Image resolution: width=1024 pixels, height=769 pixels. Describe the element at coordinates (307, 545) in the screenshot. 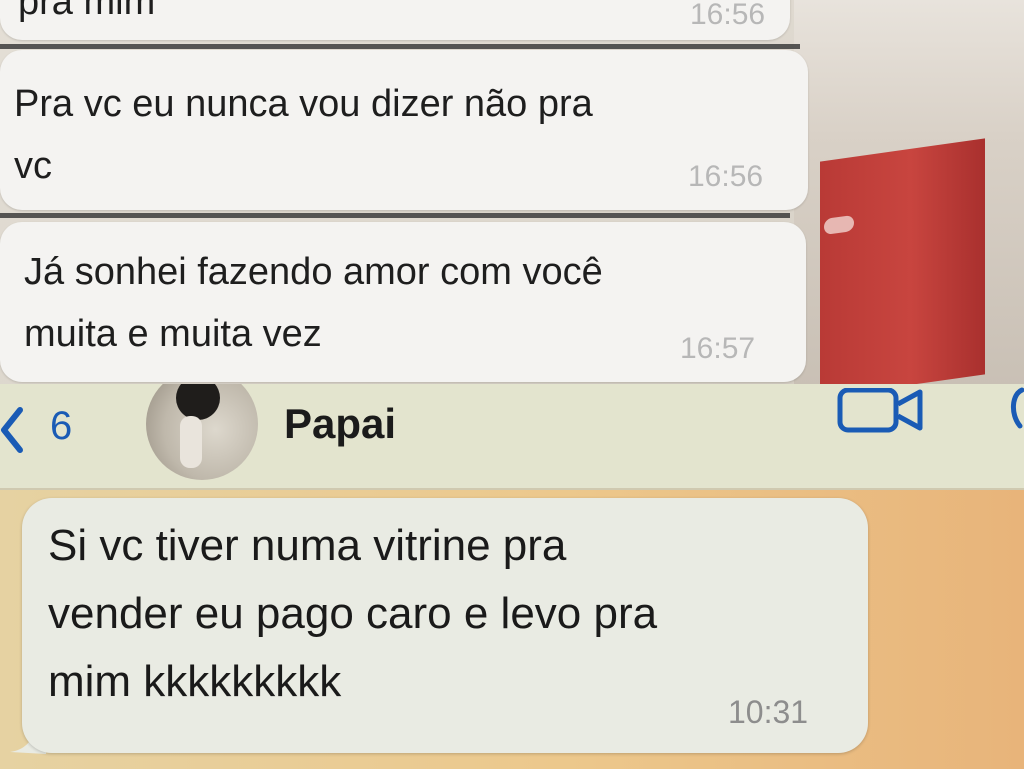

I see `message-line: Si vc tiver numa vitrine pra` at that location.